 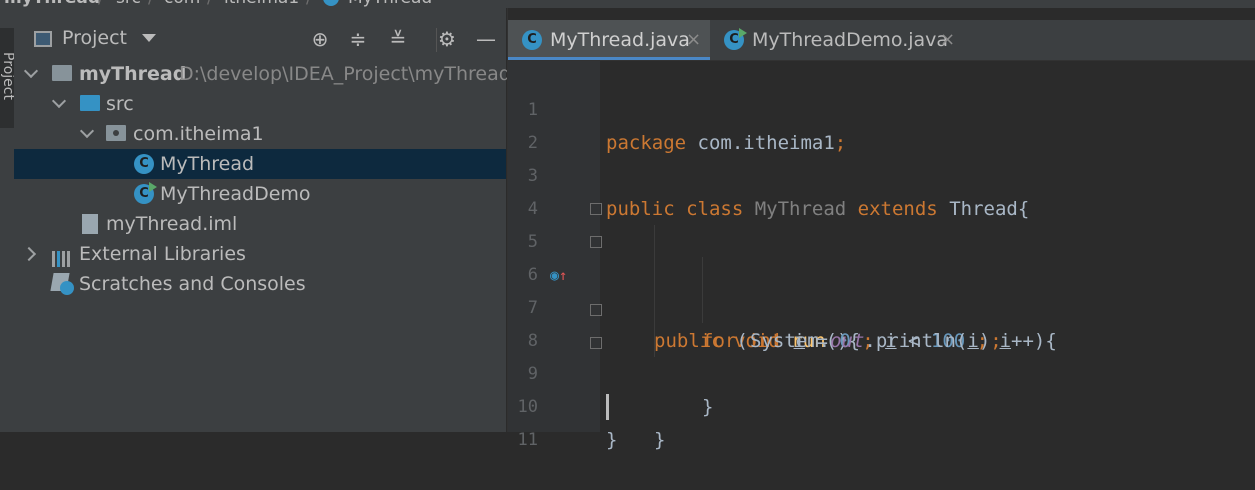 What do you see at coordinates (447, 39) in the screenshot?
I see `gear-icon: ⚙` at bounding box center [447, 39].